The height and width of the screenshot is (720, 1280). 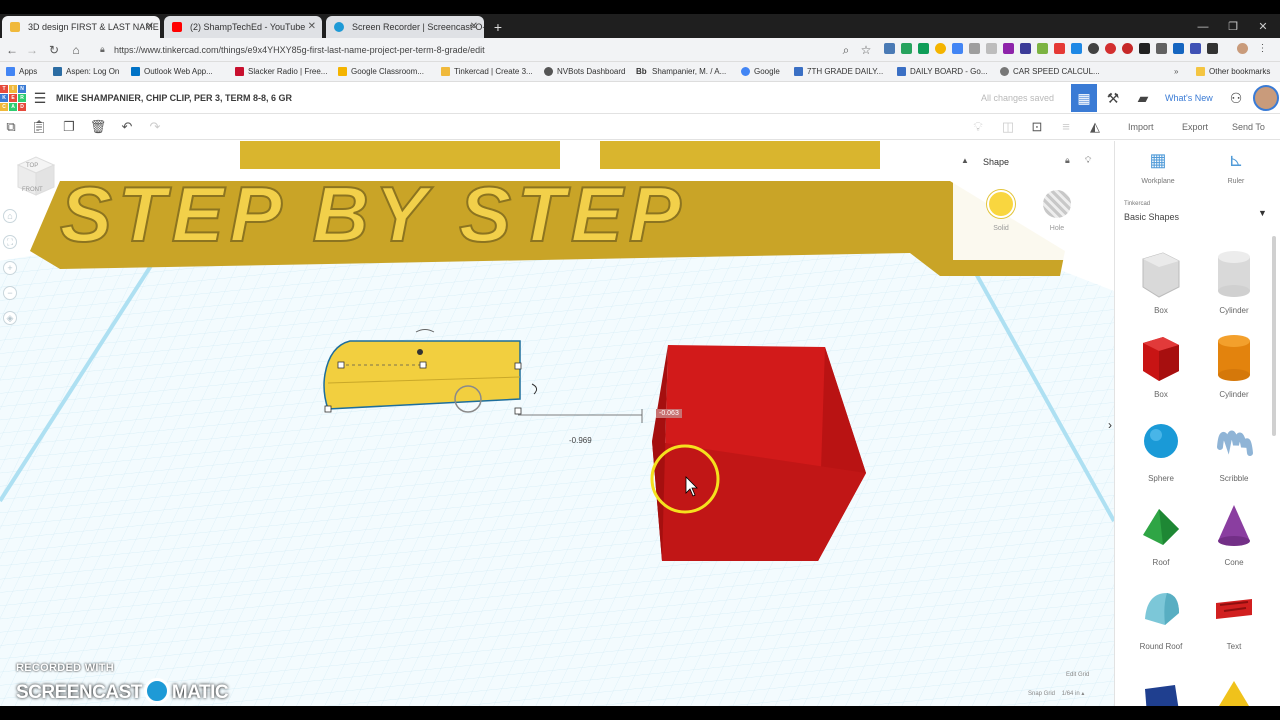 I want to click on view-cube: TOP FRONT, so click(x=36, y=176).